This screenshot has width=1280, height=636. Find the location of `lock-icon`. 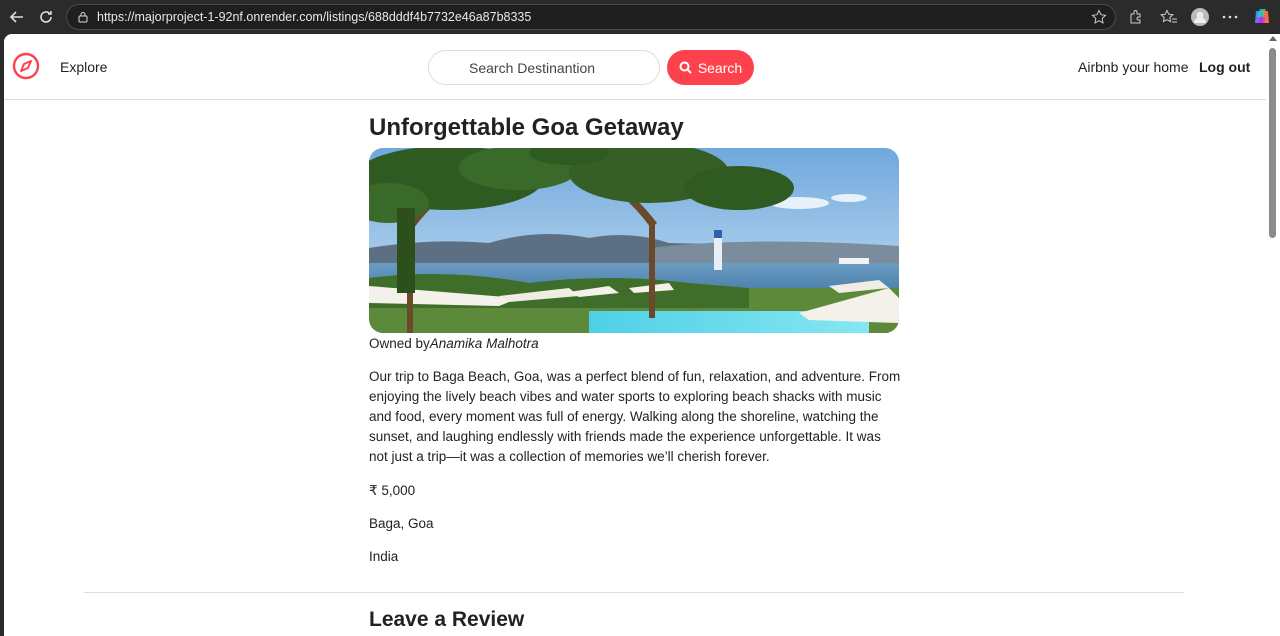

lock-icon is located at coordinates (83, 17).